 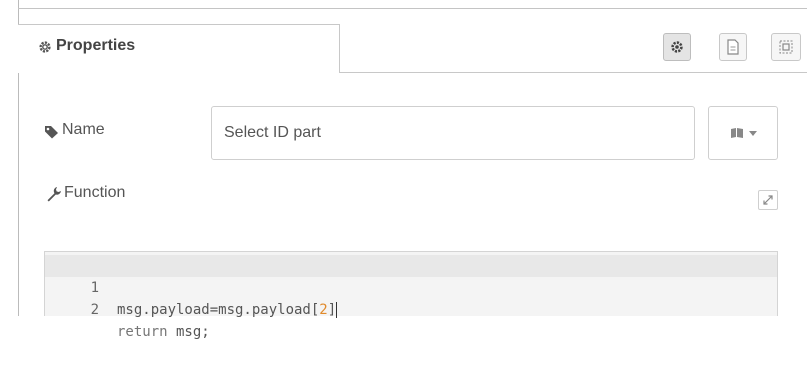 I want to click on line-number: 2, so click(x=94, y=310).